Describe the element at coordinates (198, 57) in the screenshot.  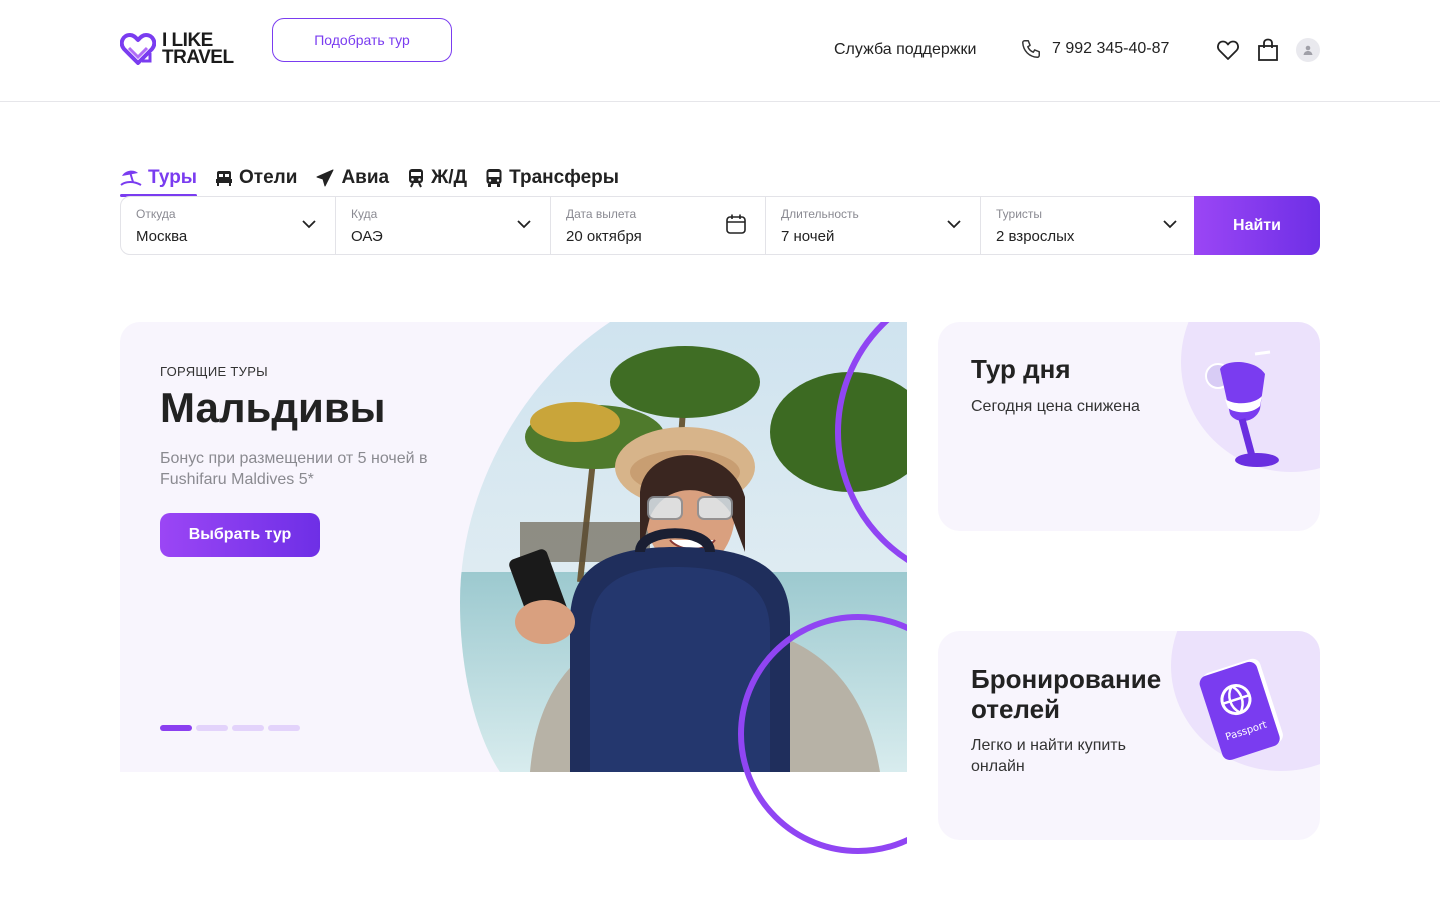
I see `logo-line-2: TRAVEL` at that location.